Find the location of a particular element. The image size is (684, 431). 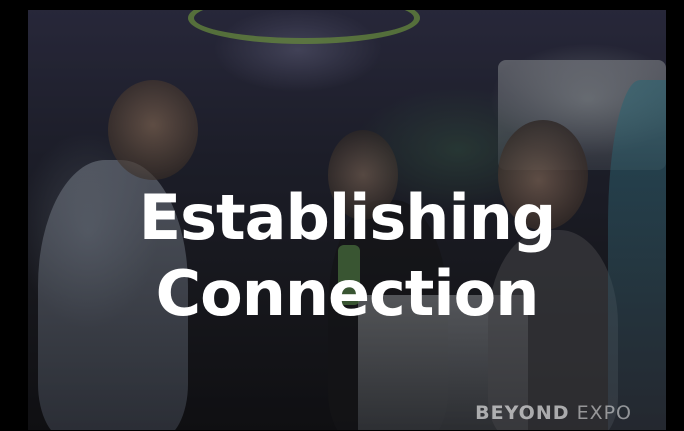

watermark-light: EXPO is located at coordinates (604, 413).